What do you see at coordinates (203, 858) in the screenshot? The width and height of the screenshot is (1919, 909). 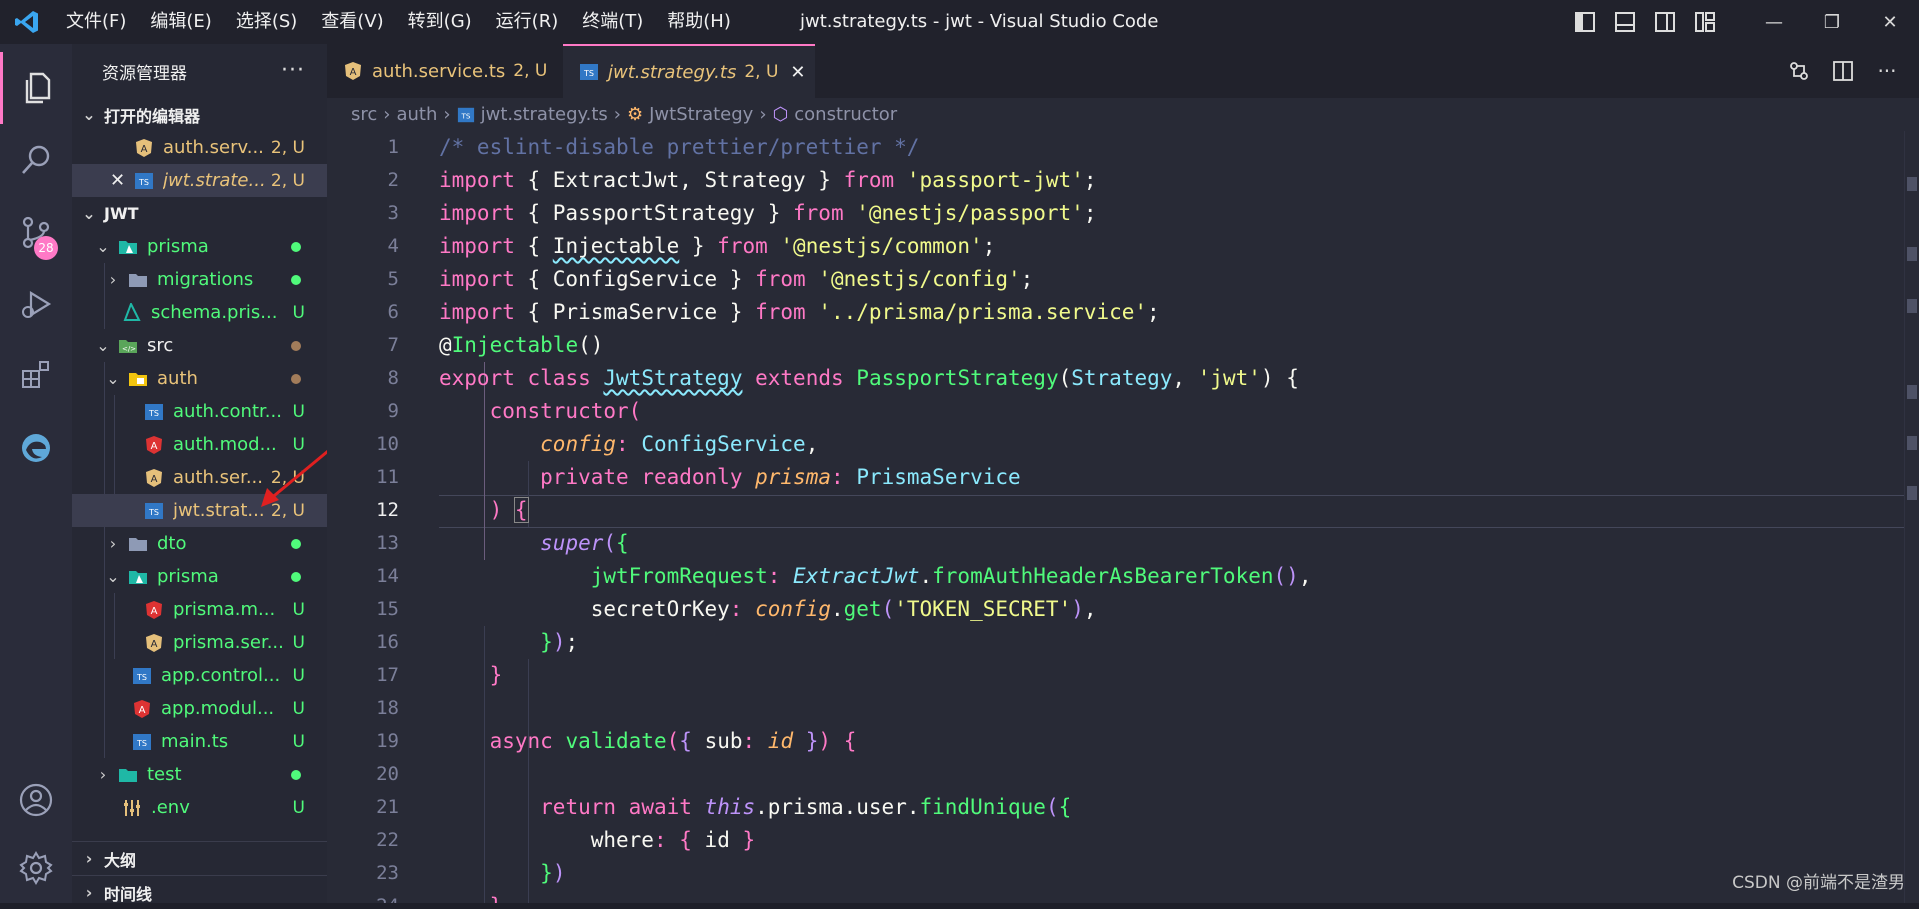 I see `outline-section: › 大纲` at bounding box center [203, 858].